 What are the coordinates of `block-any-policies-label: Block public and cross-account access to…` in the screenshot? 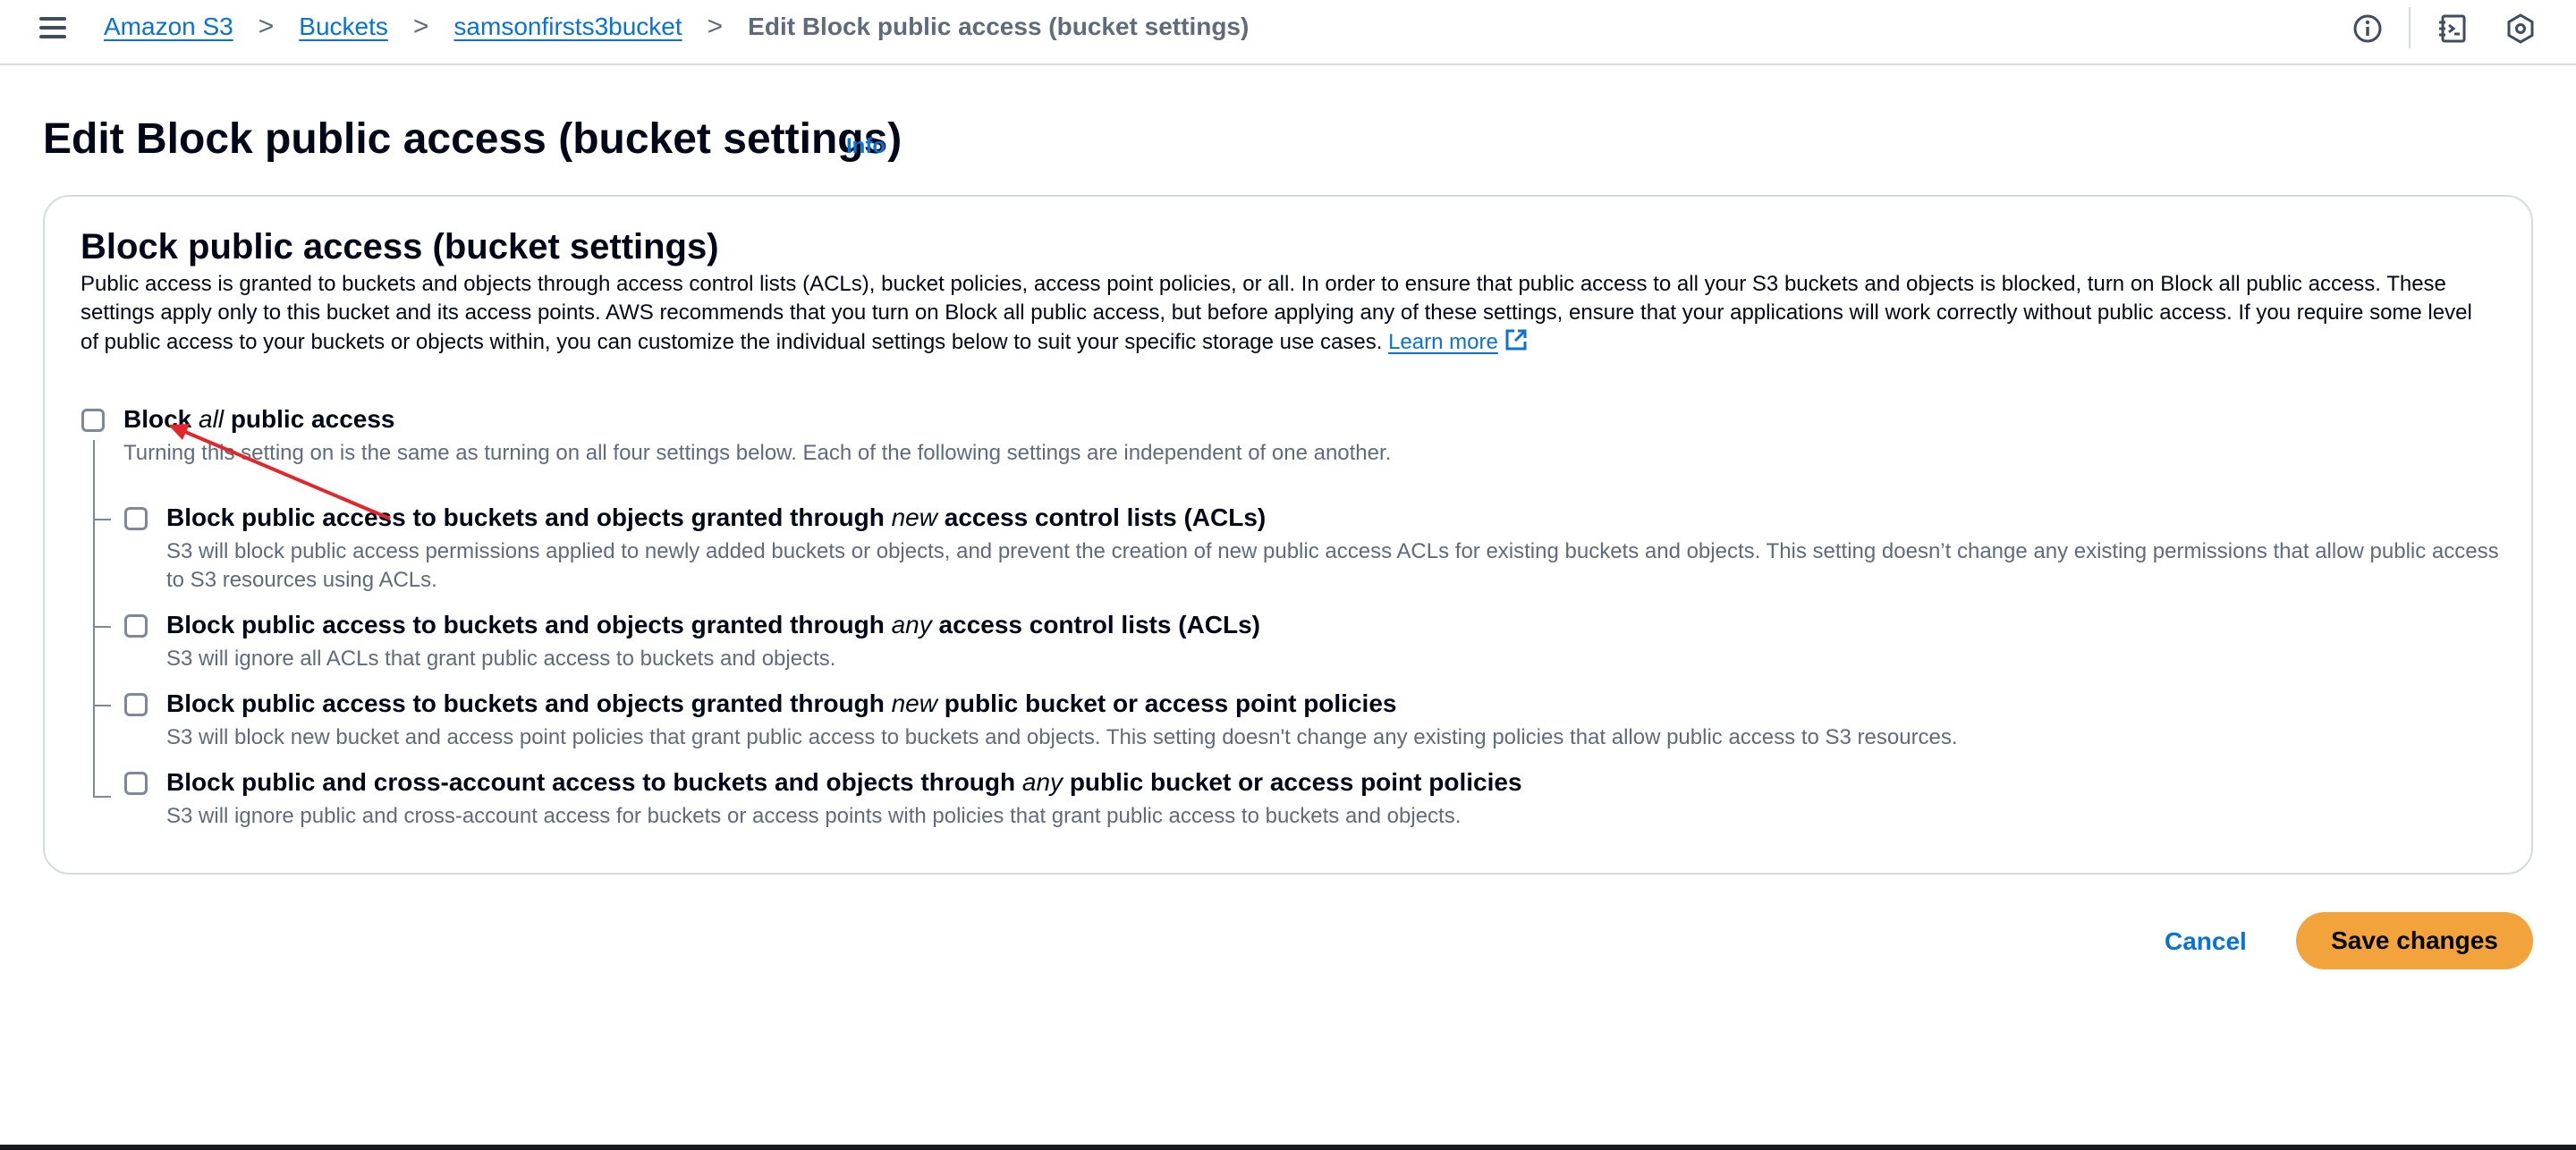 It's located at (844, 782).